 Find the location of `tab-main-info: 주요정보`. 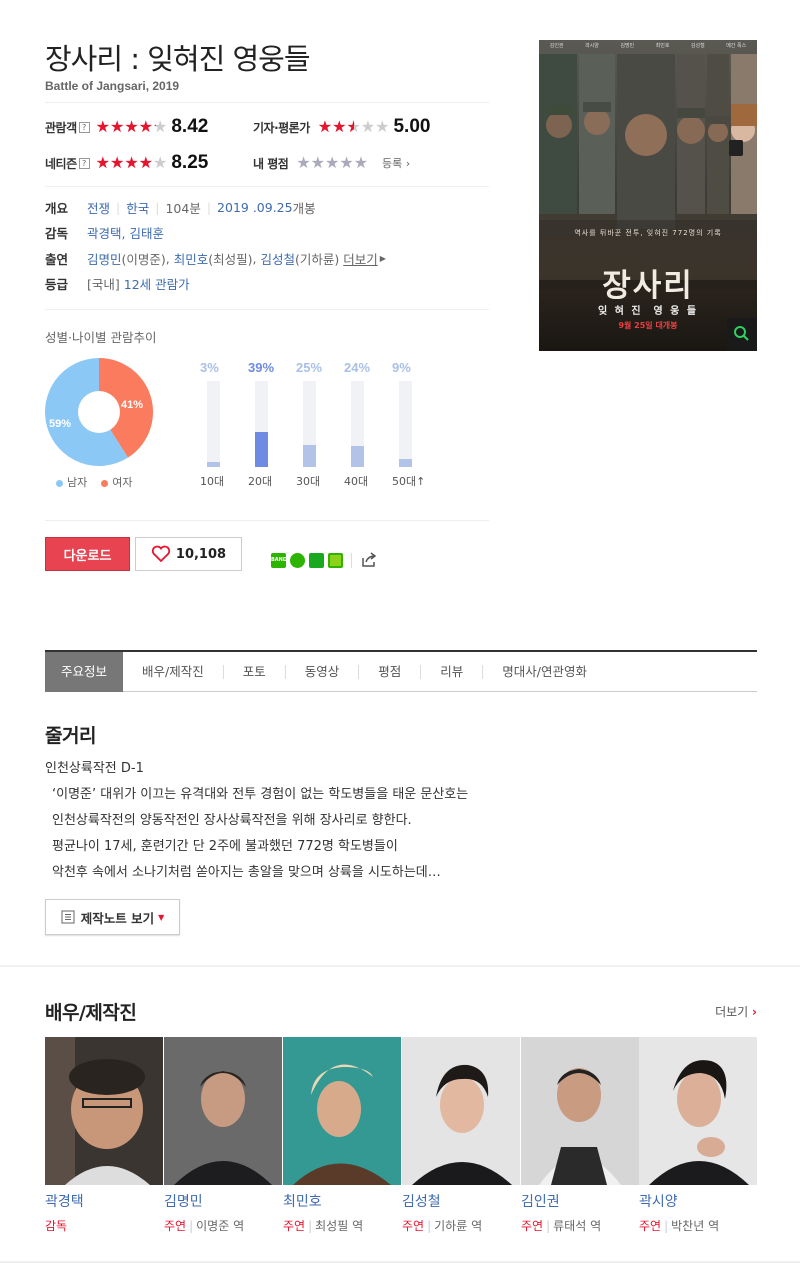

tab-main-info: 주요정보 is located at coordinates (84, 671).